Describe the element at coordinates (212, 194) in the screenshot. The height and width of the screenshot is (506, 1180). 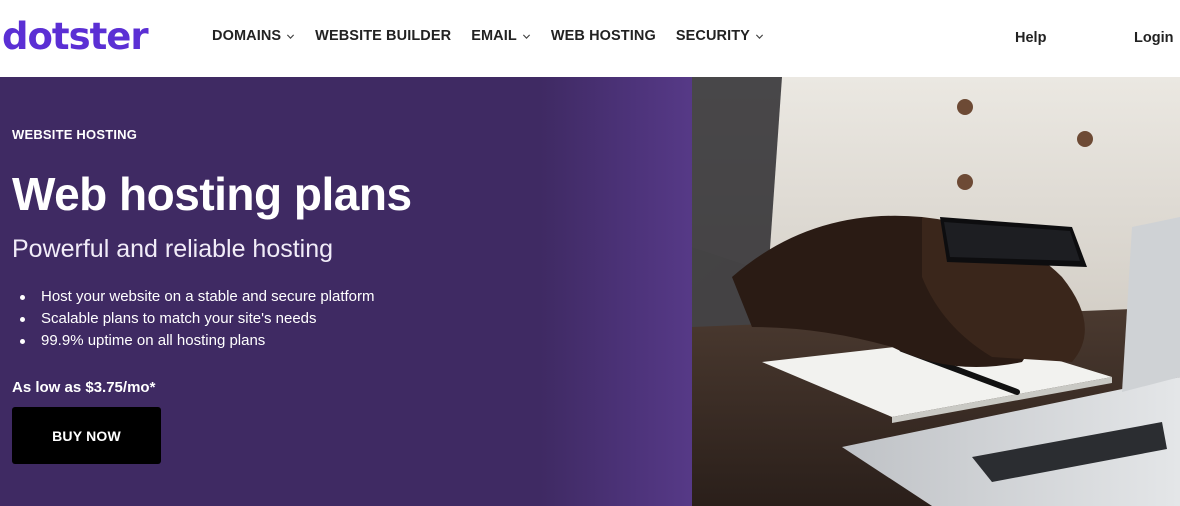
I see `hero-title: Web hosting plans` at that location.